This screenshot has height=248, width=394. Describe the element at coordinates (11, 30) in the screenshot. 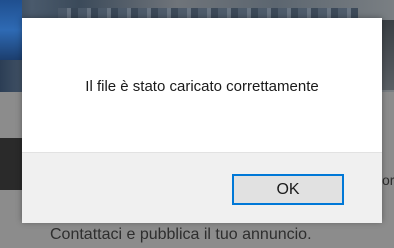

I see `background-blue-strip` at that location.